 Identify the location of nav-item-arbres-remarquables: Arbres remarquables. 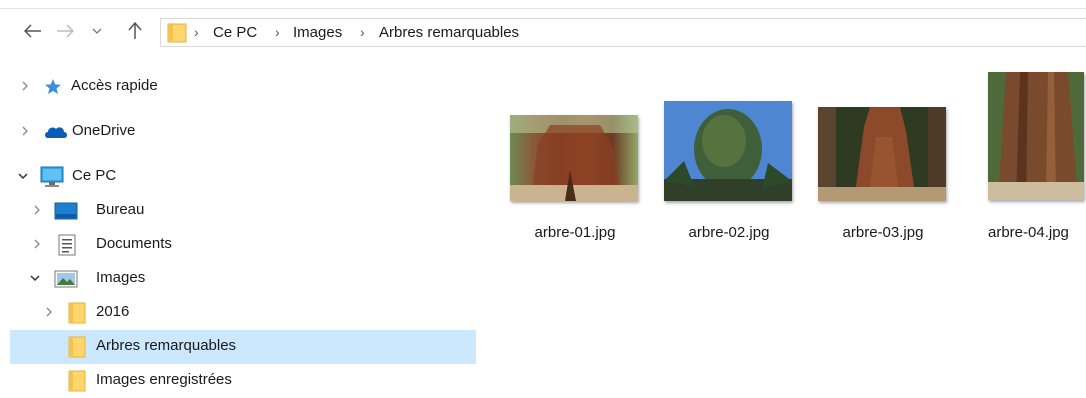
(243, 347).